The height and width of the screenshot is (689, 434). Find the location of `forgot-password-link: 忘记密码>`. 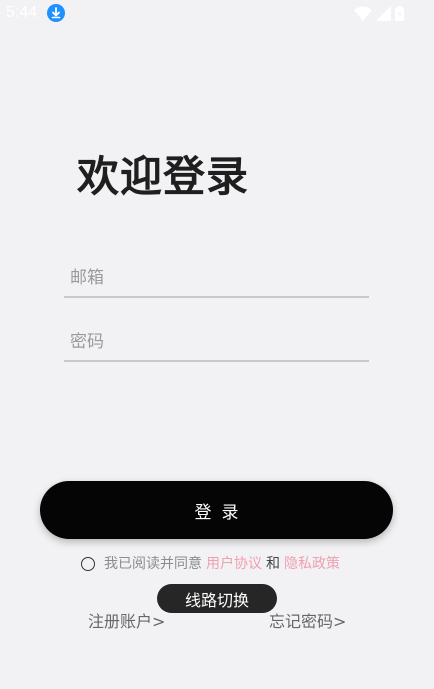

forgot-password-link: 忘记密码> is located at coordinates (307, 620).